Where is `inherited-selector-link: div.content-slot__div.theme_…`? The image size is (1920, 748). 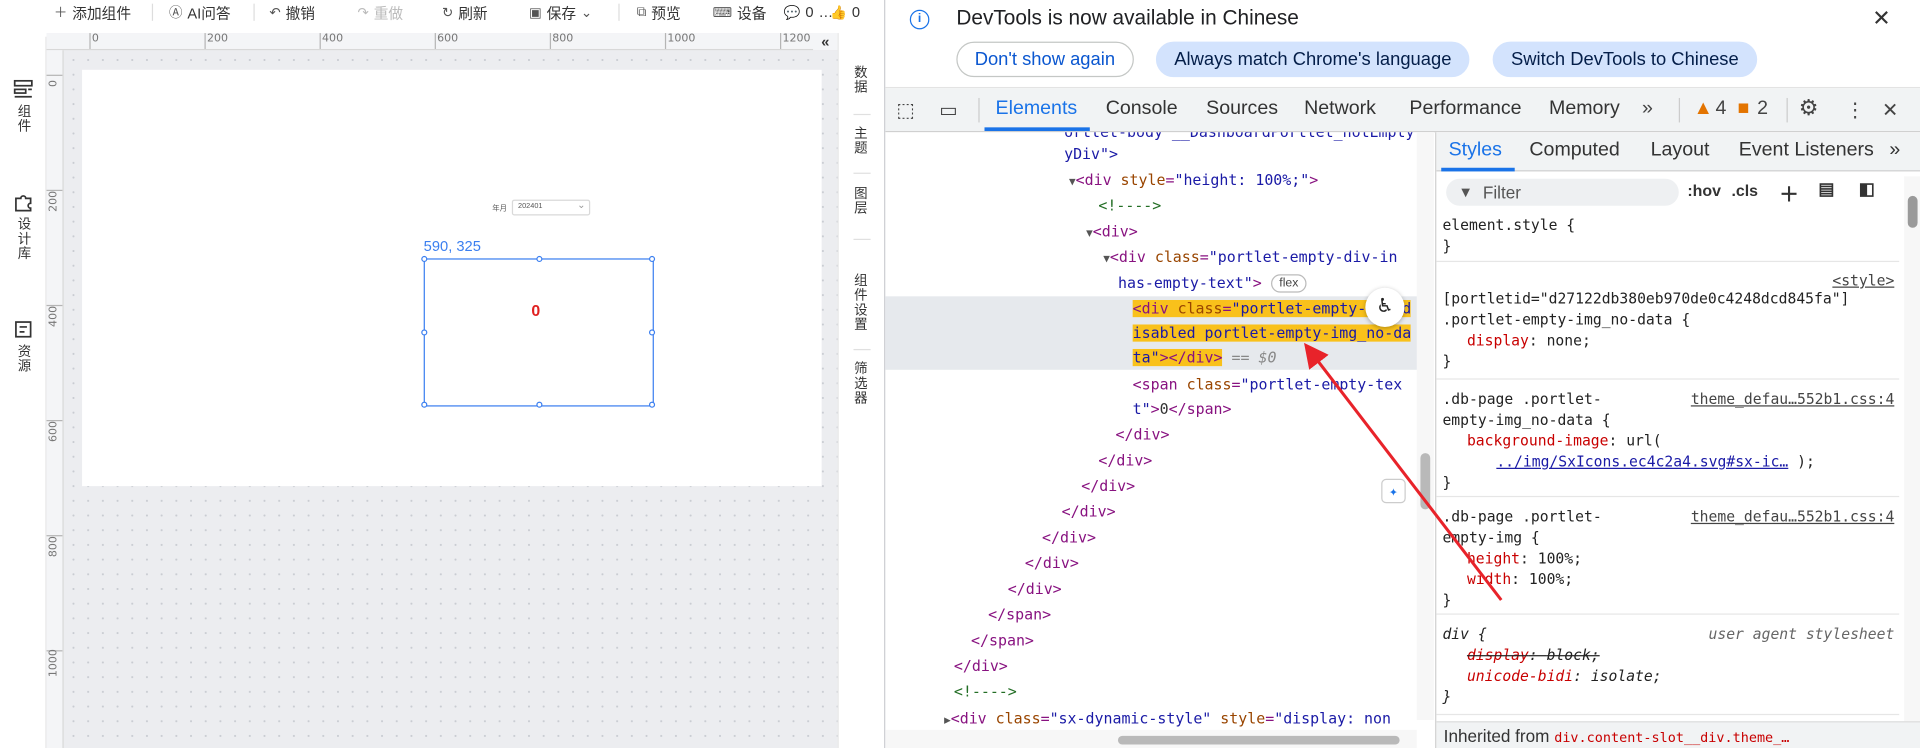
inherited-selector-link: div.content-slot__div.theme_… is located at coordinates (1671, 738).